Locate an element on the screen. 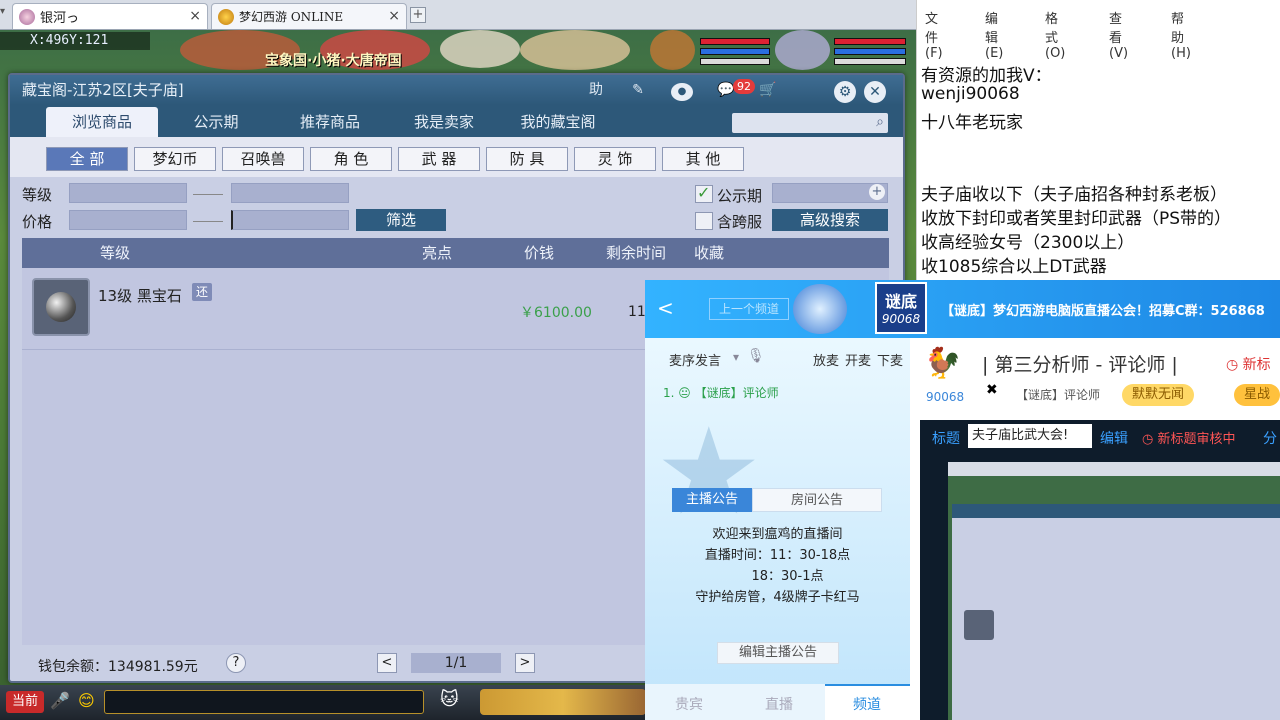  open-mic-button: 开麦 is located at coordinates (858, 359).